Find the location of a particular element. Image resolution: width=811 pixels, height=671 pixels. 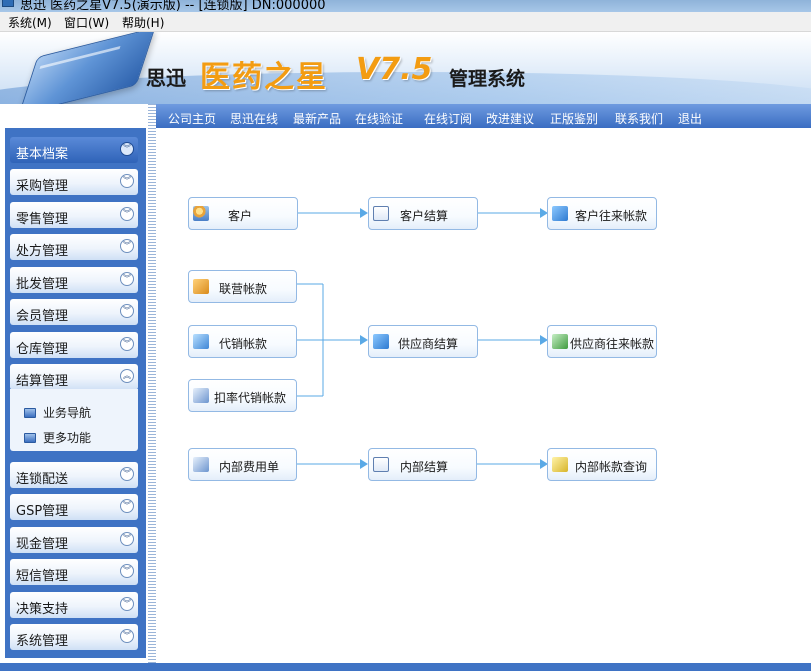

sidebar-item-basic-files: 基本档案 ︾ is located at coordinates (74, 150).